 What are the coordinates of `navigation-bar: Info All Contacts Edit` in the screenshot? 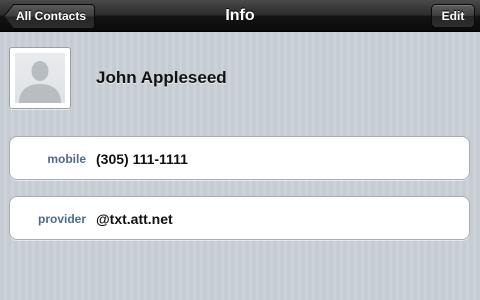 It's located at (240, 16).